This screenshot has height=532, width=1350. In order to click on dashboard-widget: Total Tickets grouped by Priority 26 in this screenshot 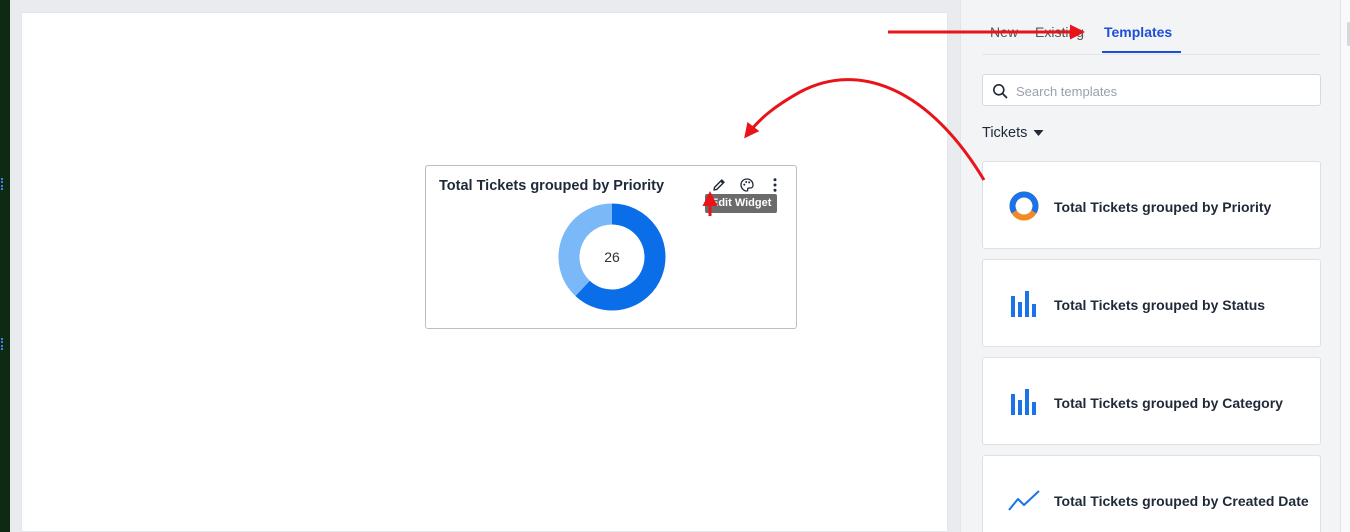, I will do `click(611, 247)`.